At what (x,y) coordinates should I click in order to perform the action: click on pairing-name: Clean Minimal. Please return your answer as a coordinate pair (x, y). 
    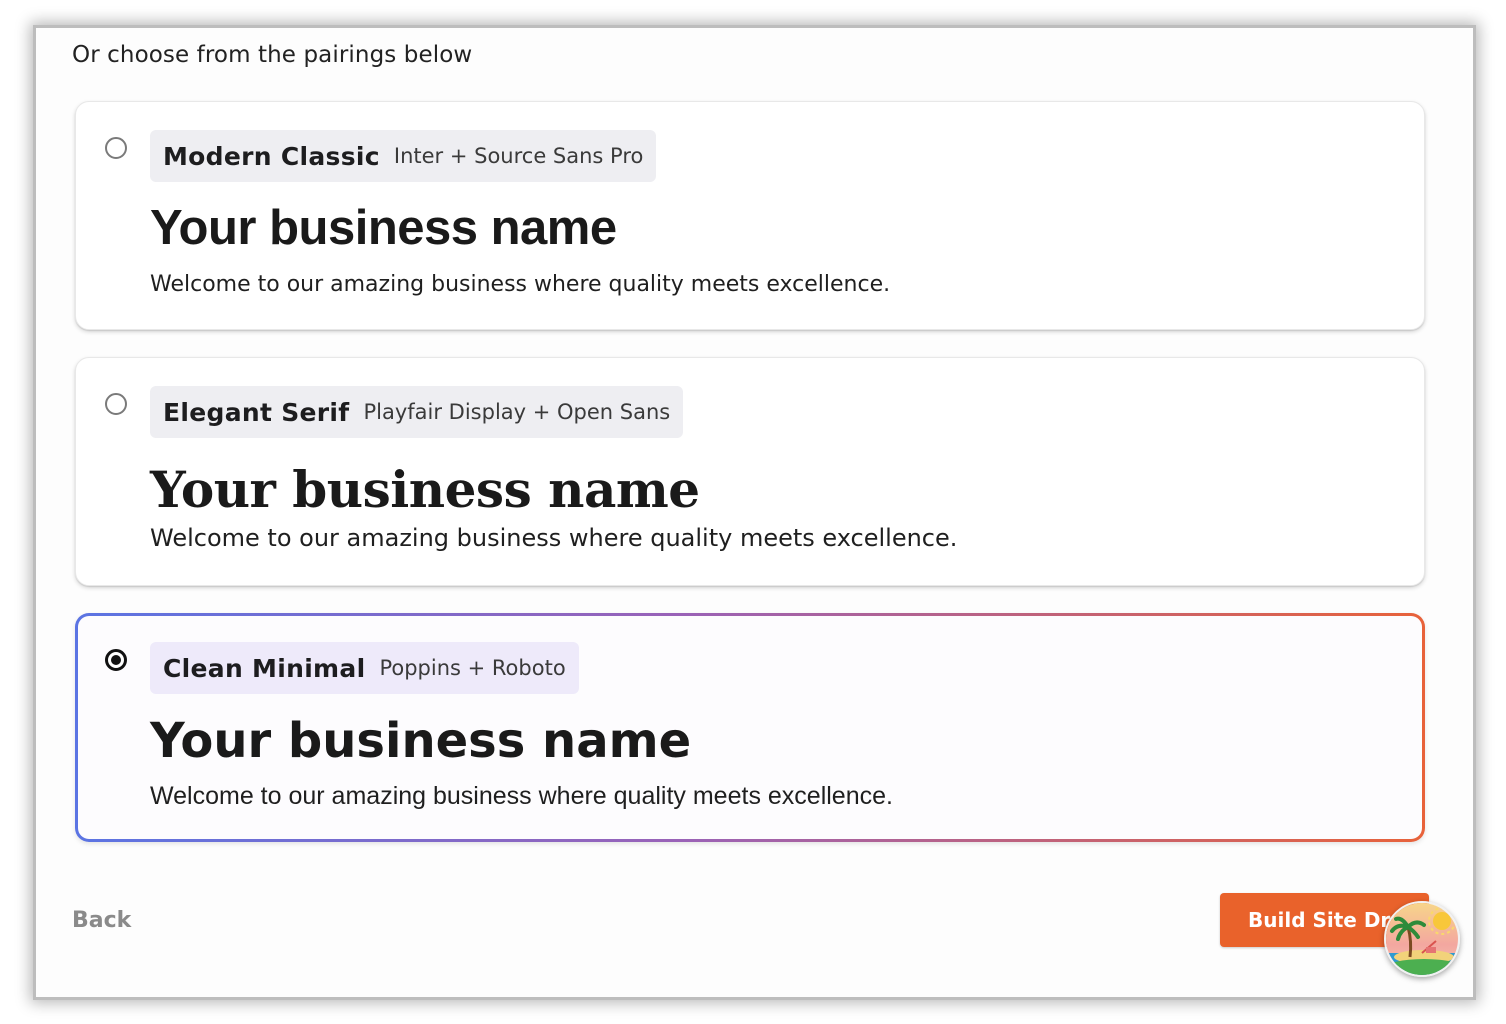
    Looking at the image, I should click on (264, 668).